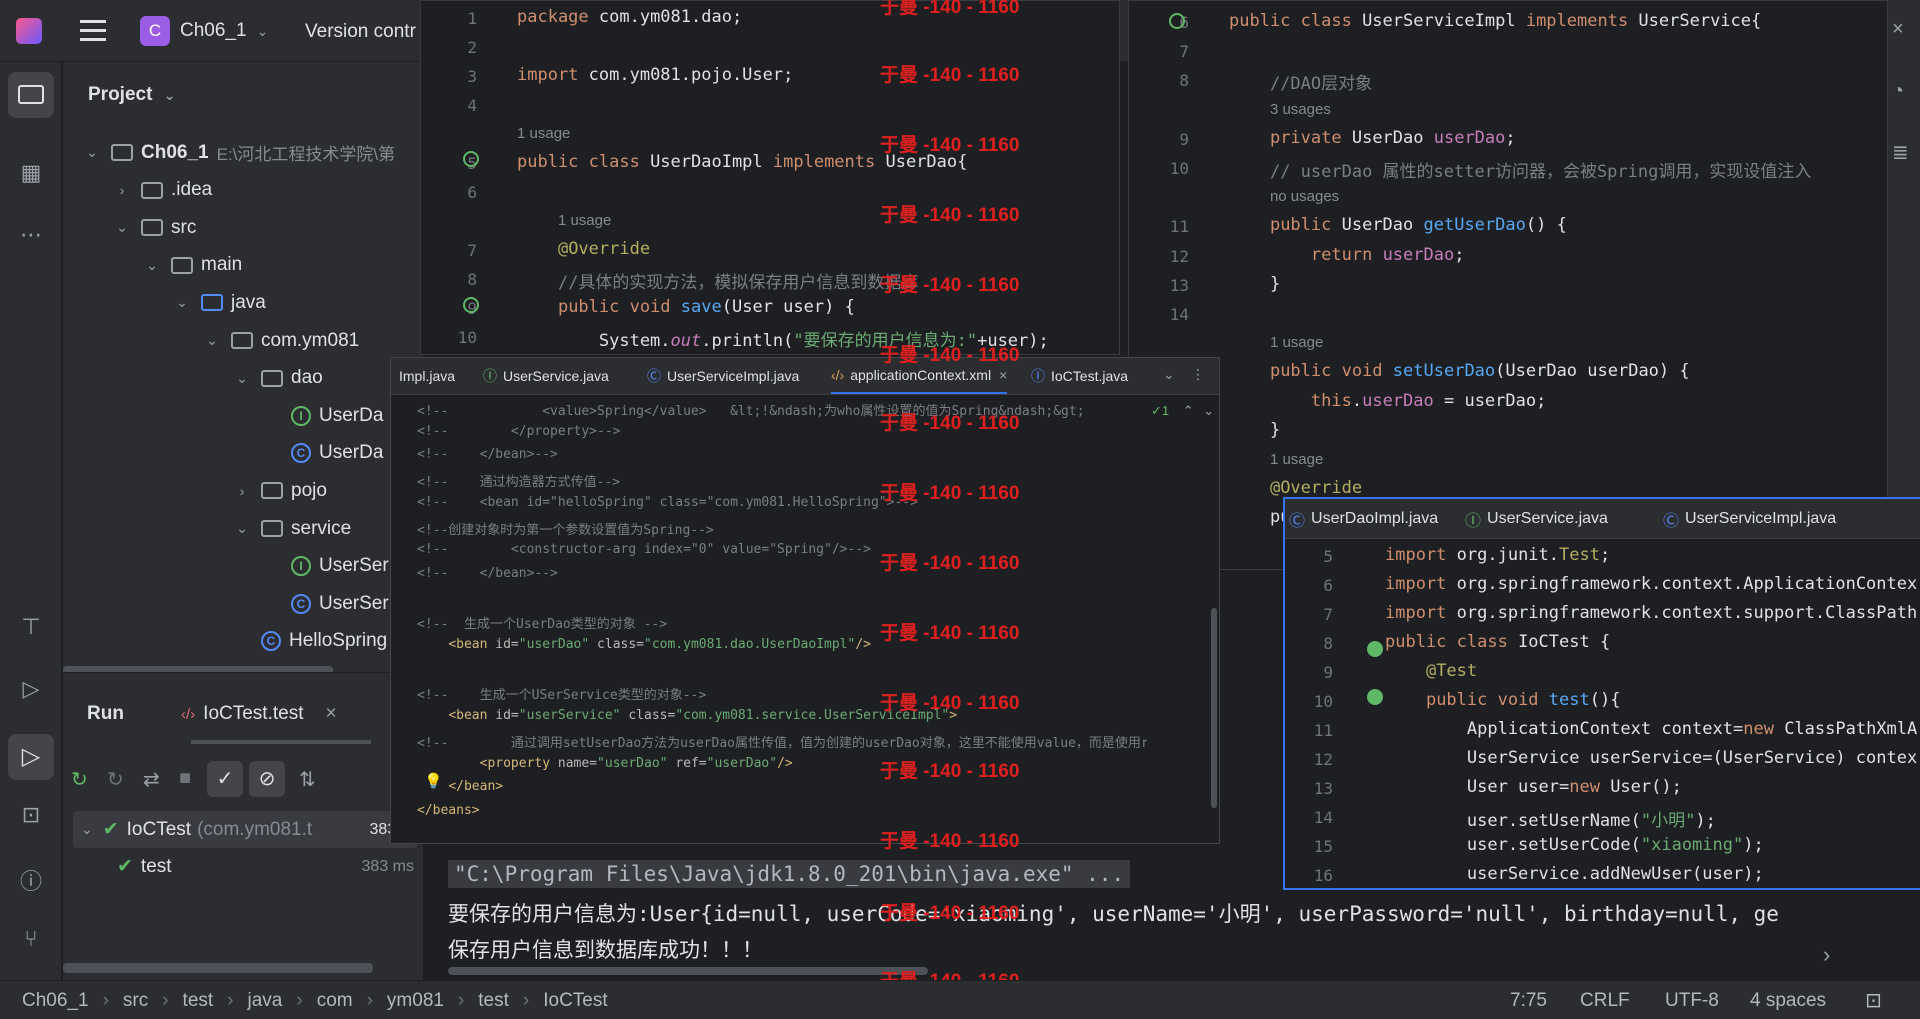 This screenshot has height=1019, width=1920. I want to click on breadcrumb-item: IoCTest, so click(575, 1001).